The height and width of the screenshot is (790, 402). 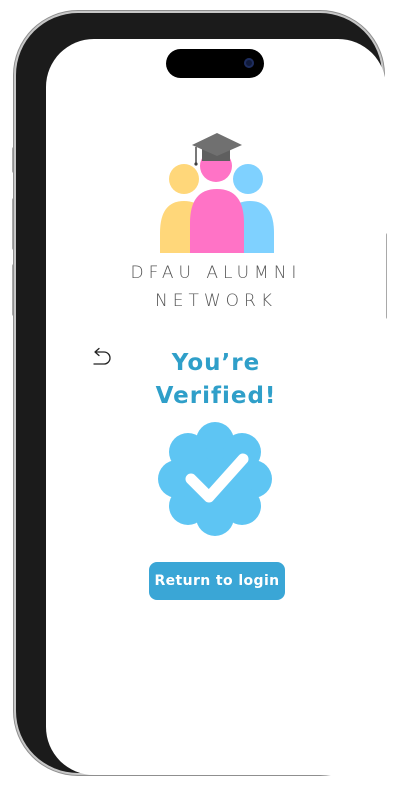 I want to click on brand-name-line1: DFAU ALUMNI, so click(x=216, y=273).